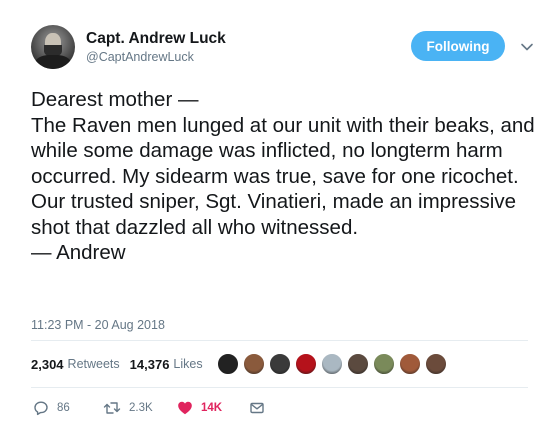 The width and height of the screenshot is (559, 447). What do you see at coordinates (51, 408) in the screenshot?
I see `reply-button: 86` at bounding box center [51, 408].